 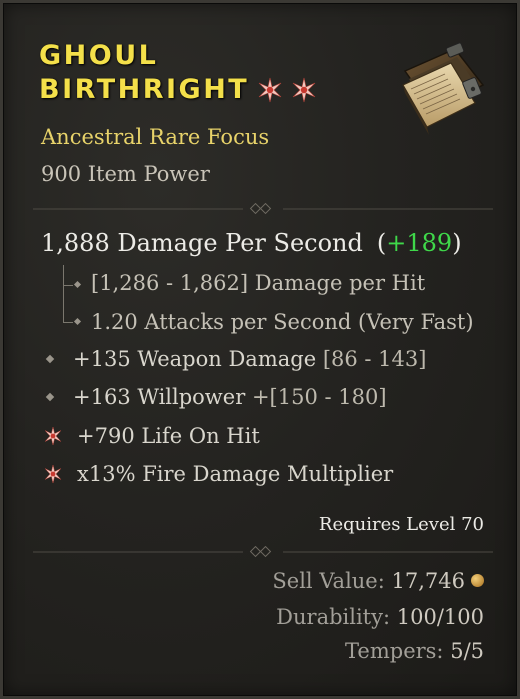 What do you see at coordinates (374, 359) in the screenshot?
I see `affix-range: [86 - 143]` at bounding box center [374, 359].